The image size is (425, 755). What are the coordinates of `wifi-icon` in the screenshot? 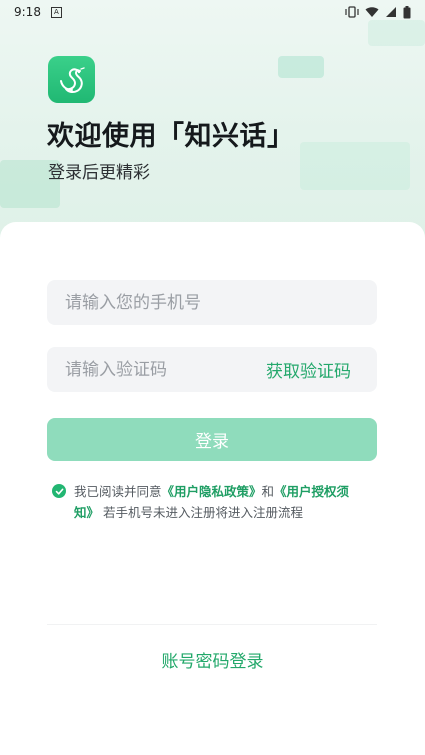 It's located at (372, 12).